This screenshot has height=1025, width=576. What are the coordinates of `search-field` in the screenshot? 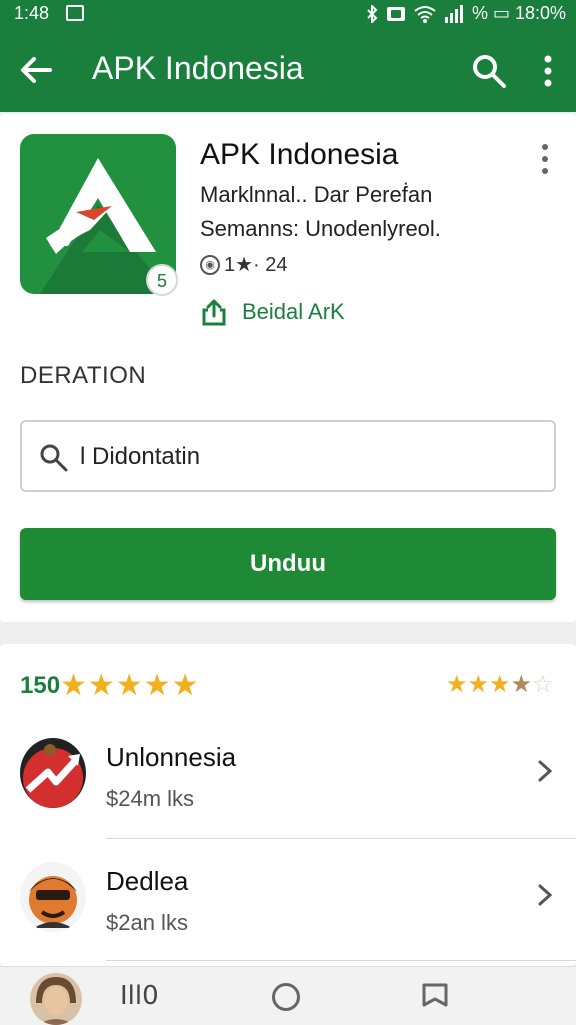 It's located at (288, 456).